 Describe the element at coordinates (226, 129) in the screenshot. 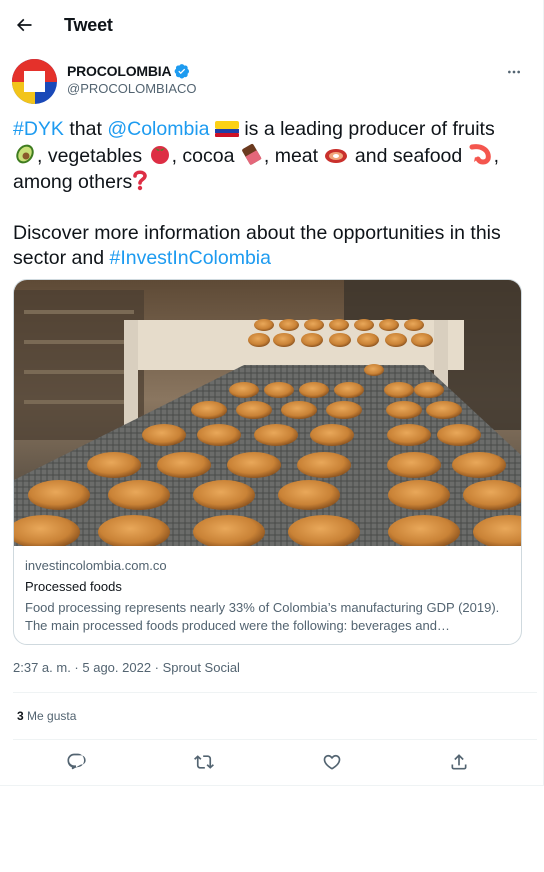

I see `colombia-flag-icon` at that location.